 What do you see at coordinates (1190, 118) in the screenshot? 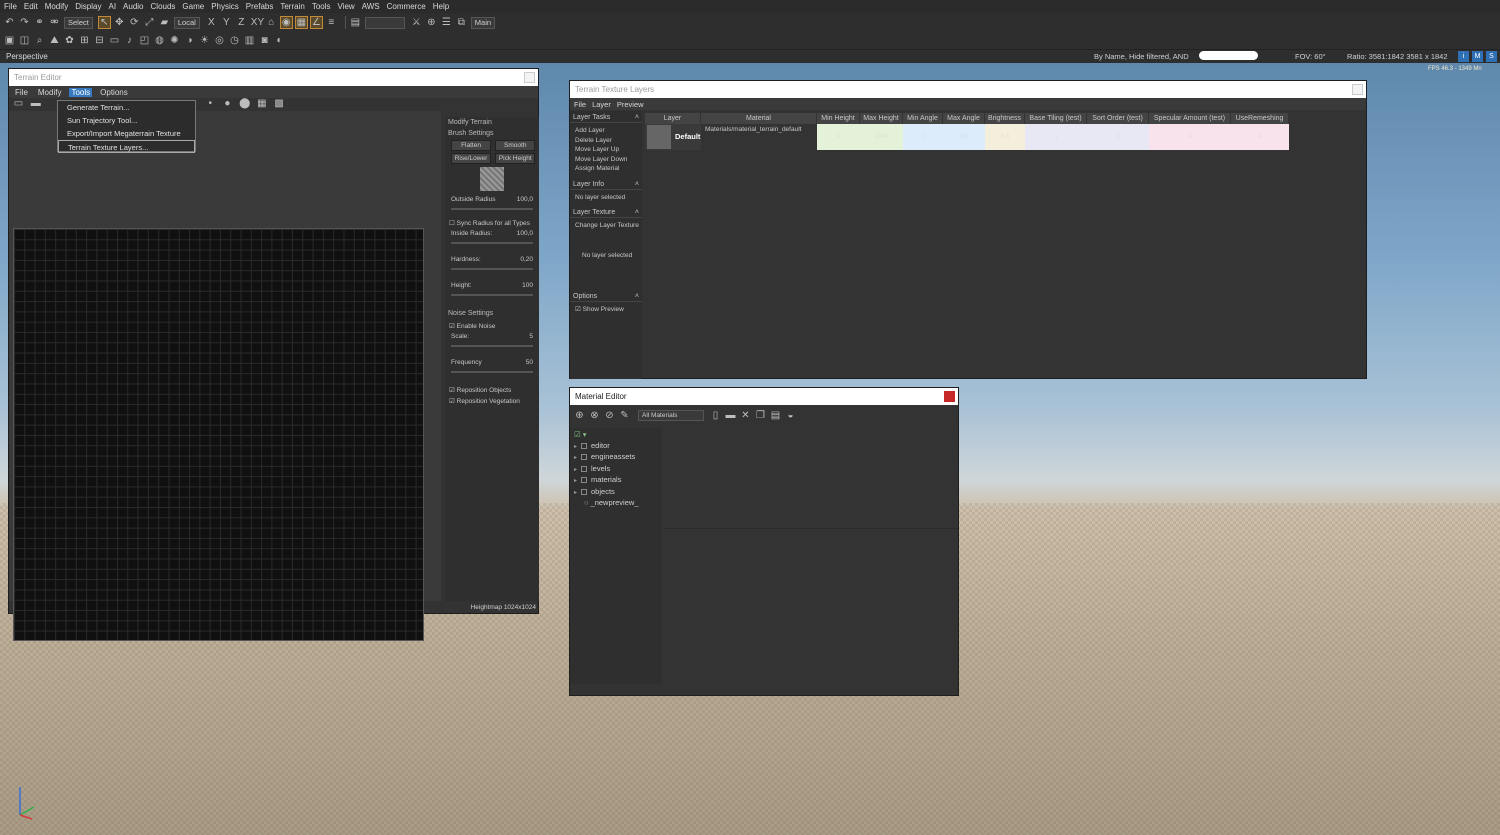
I see `col-specular-amount: Specular Amount (test)` at bounding box center [1190, 118].